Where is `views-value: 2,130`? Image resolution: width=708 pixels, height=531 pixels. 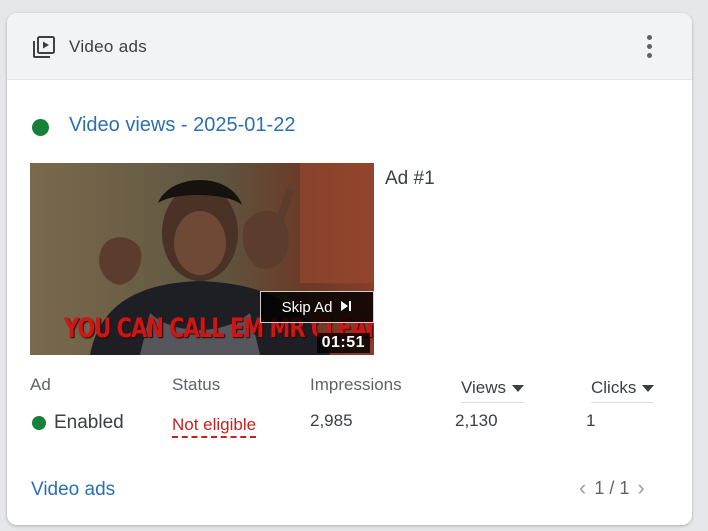 views-value: 2,130 is located at coordinates (476, 420).